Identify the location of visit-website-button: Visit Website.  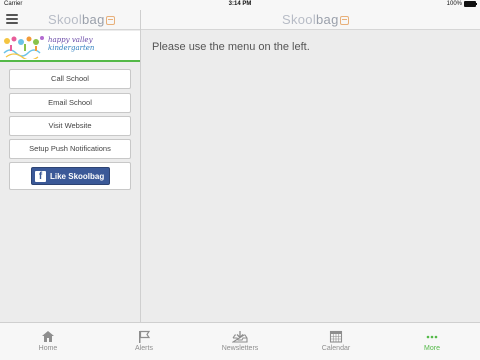
(70, 126).